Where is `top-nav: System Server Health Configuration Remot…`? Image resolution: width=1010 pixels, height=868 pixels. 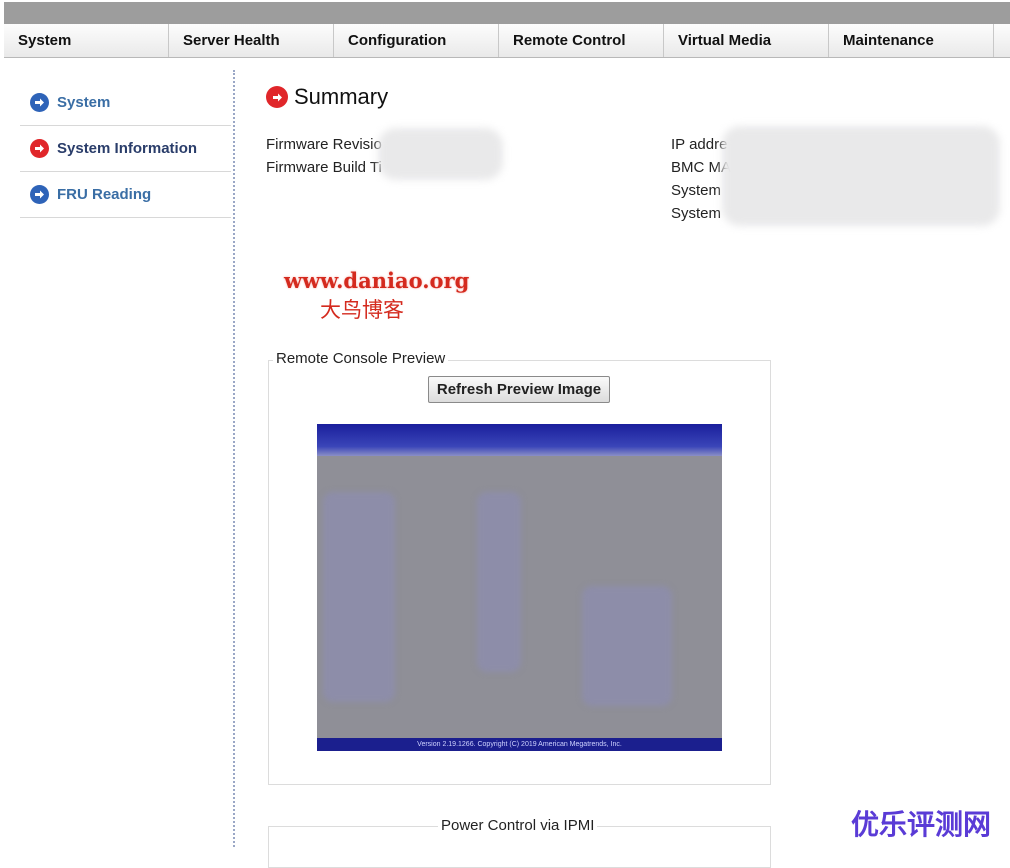 top-nav: System Server Health Configuration Remot… is located at coordinates (507, 41).